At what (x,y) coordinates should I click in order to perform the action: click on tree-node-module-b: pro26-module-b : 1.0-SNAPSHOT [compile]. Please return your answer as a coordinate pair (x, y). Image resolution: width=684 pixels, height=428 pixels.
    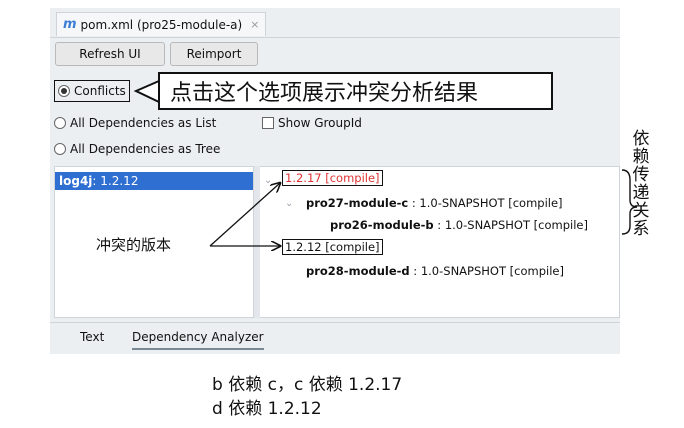
    Looking at the image, I should click on (459, 225).